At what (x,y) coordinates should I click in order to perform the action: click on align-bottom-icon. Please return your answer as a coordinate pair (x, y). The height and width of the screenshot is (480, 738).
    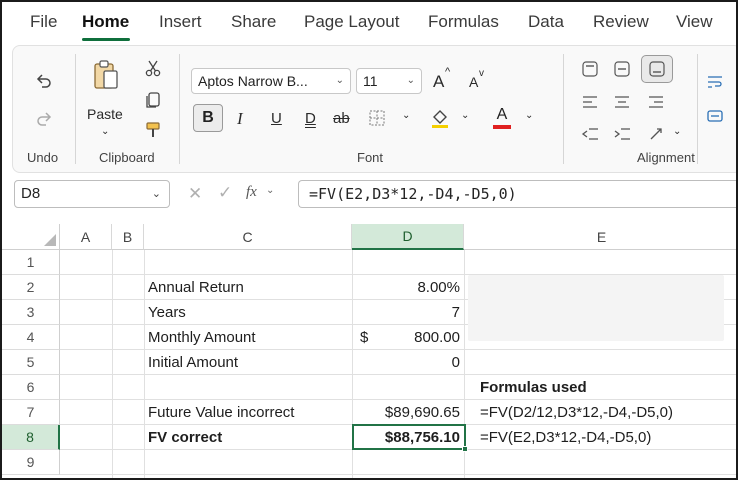
    Looking at the image, I should click on (657, 69).